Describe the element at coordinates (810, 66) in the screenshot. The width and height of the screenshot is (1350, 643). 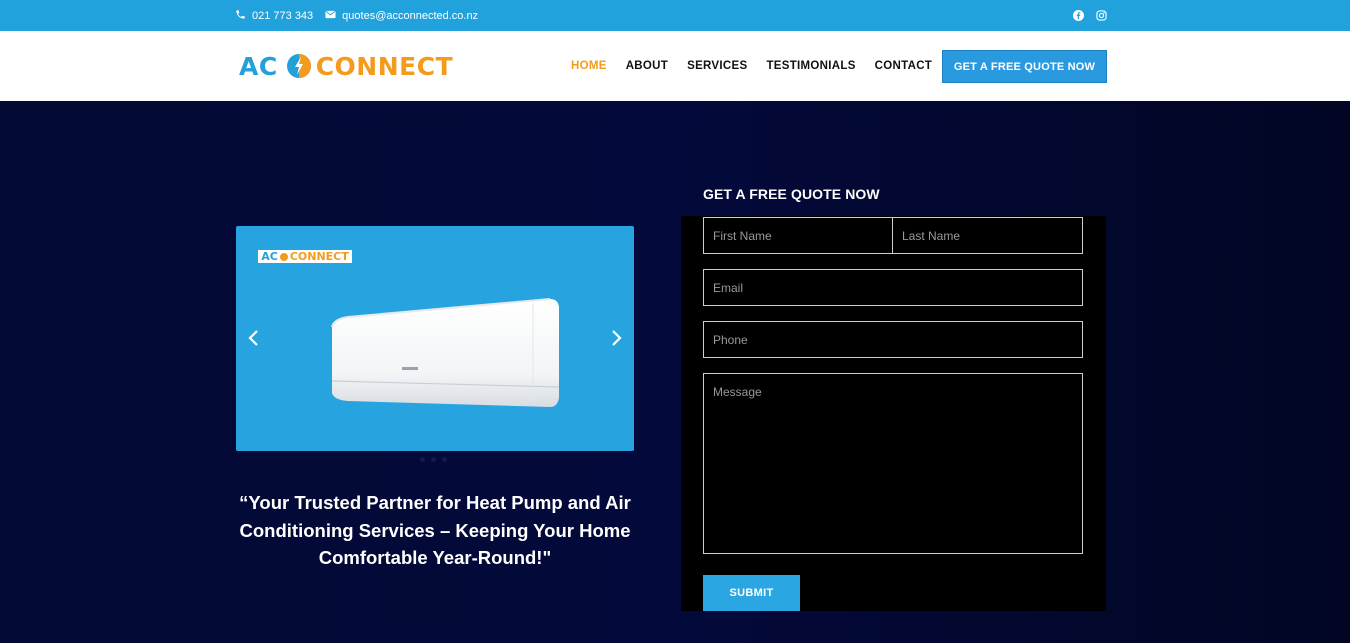
I see `nav-testimonials: TESTIMONIALS` at that location.